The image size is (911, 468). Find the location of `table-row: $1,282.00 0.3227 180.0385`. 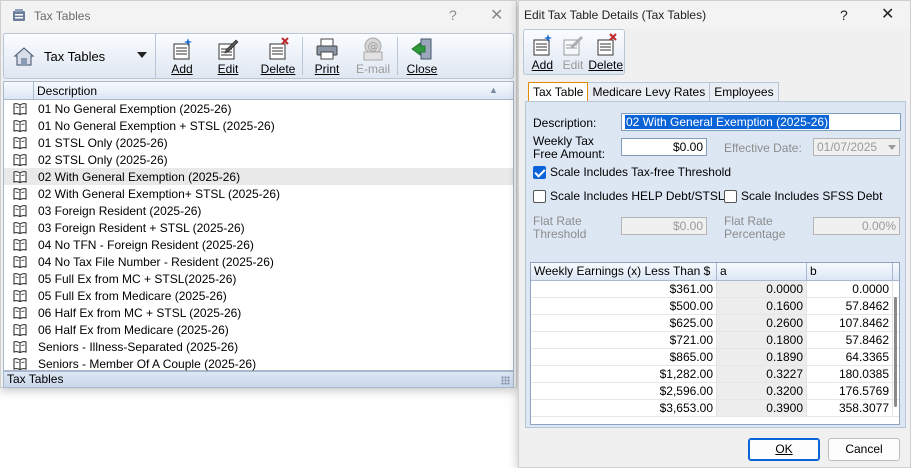

table-row: $1,282.00 0.3227 180.0385 is located at coordinates (715, 374).